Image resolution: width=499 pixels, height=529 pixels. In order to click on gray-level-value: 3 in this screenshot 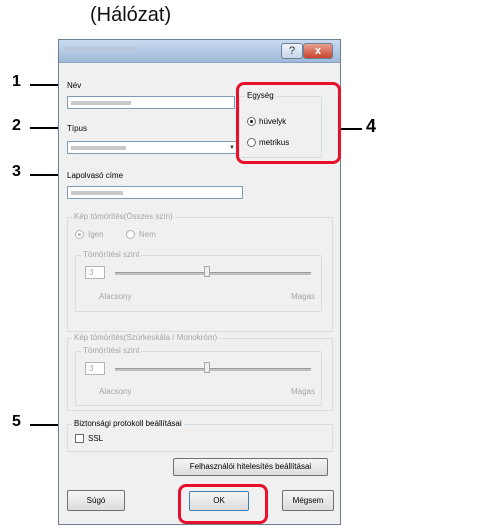, I will do `click(95, 368)`.